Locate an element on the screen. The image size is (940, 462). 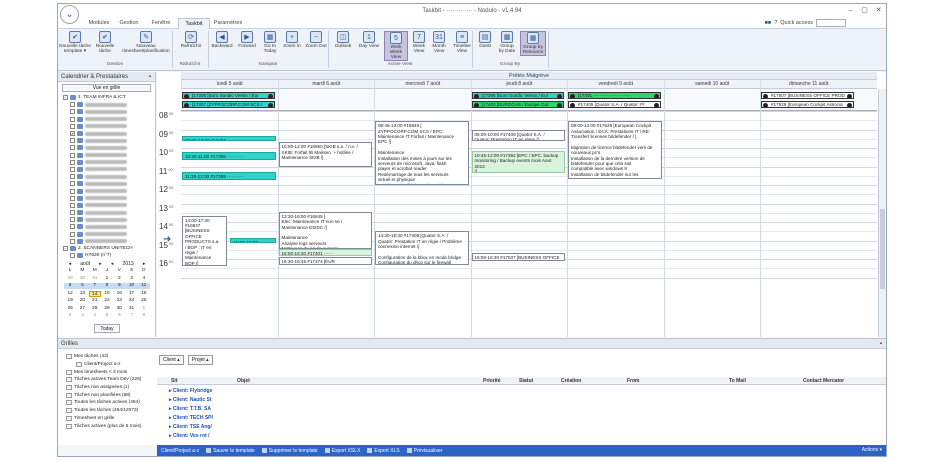
scrollbar-thumb is located at coordinates (882, 249).